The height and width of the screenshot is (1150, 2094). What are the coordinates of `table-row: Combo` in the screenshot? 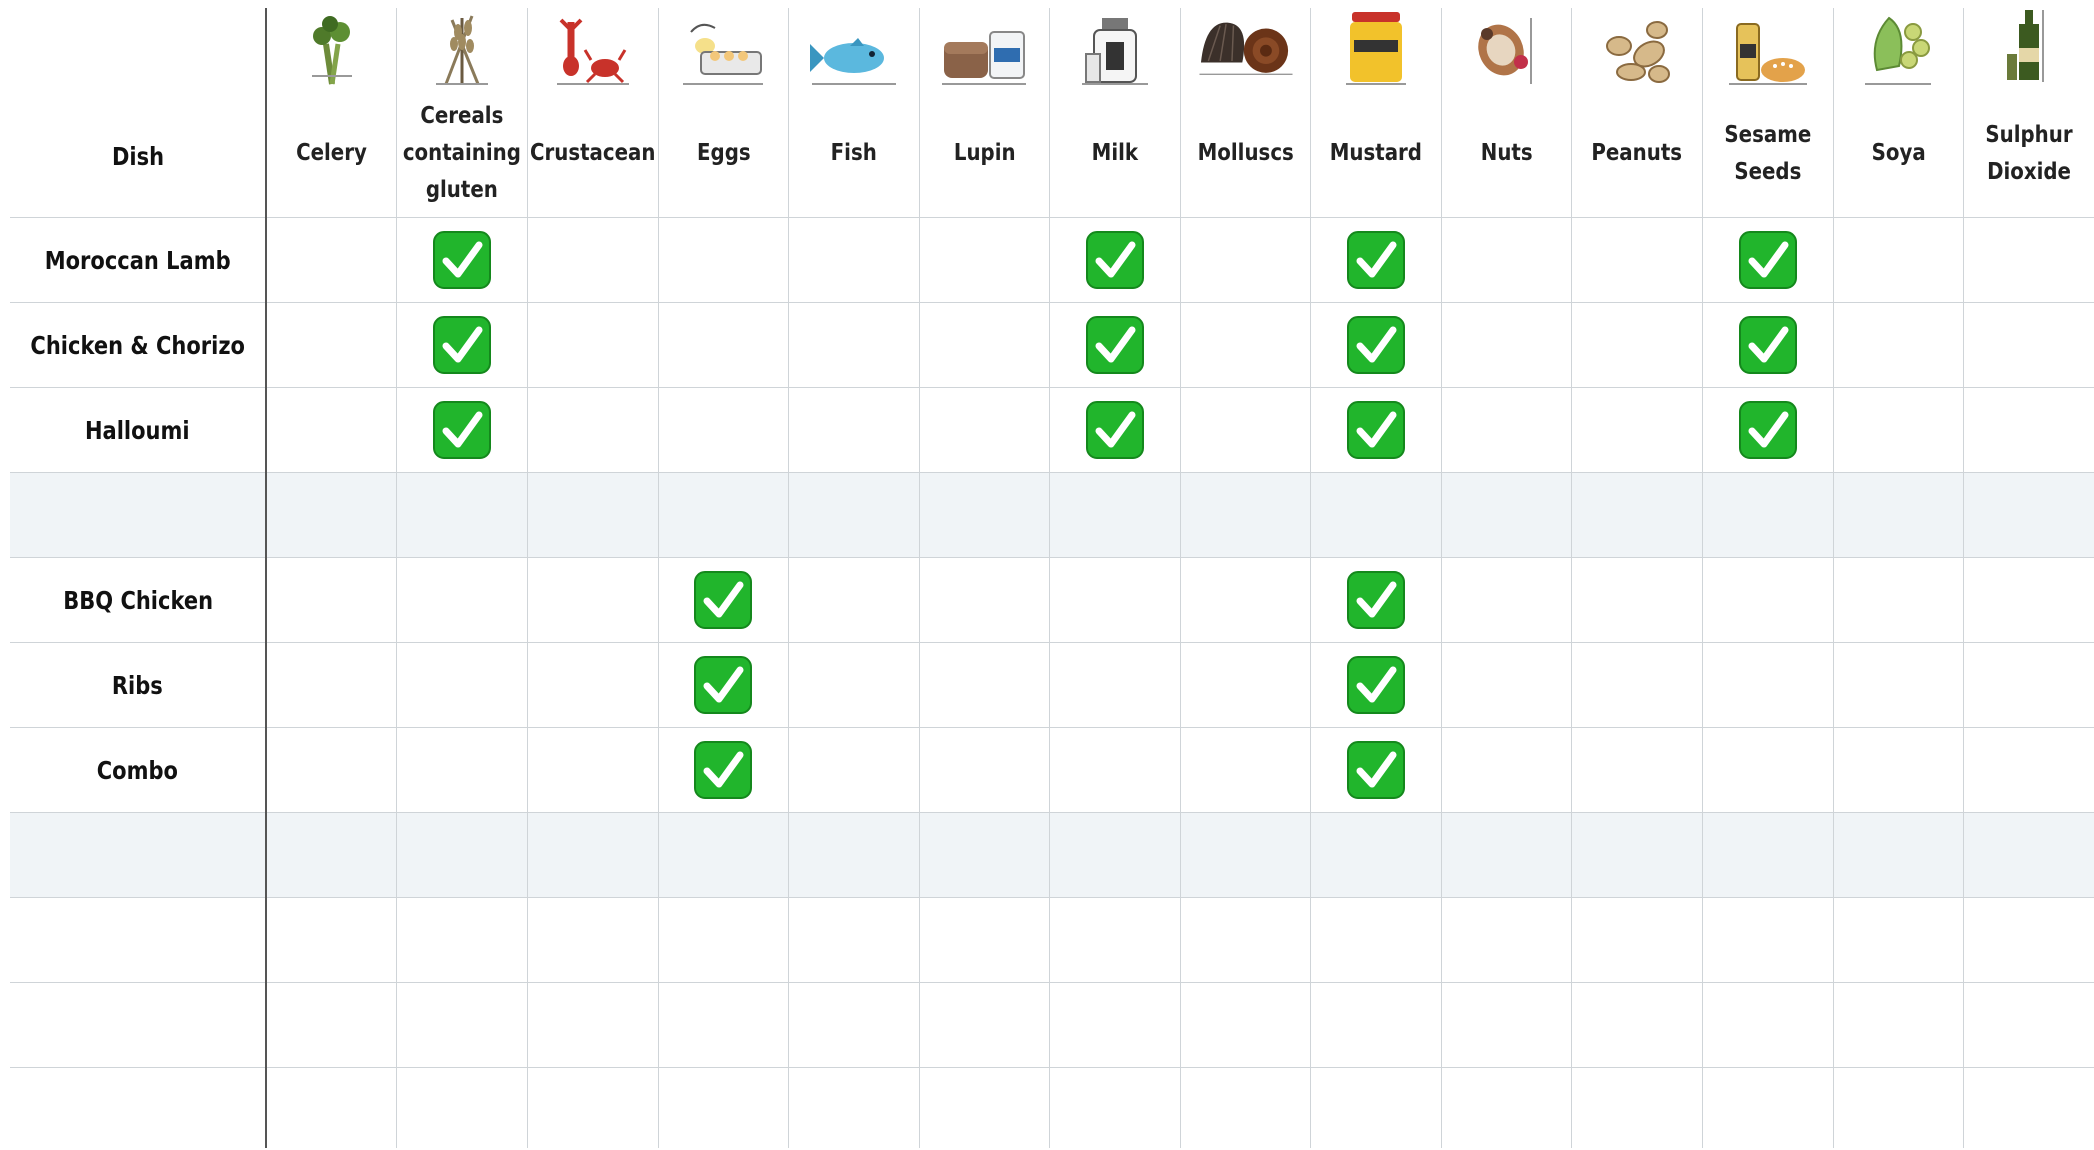 It's located at (1052, 770).